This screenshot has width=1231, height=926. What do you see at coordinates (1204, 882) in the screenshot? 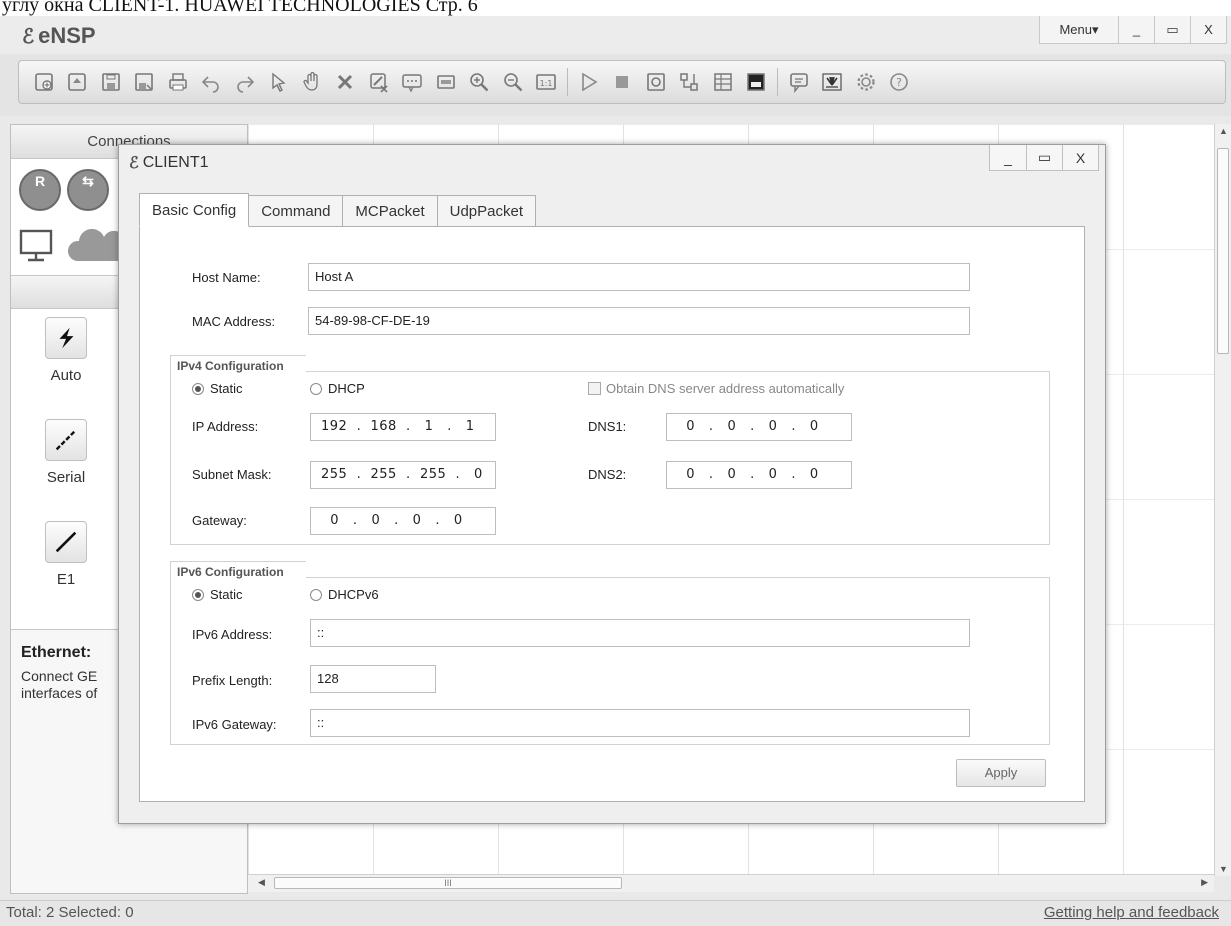
I see `scroll-right-icon: ▶` at bounding box center [1204, 882].